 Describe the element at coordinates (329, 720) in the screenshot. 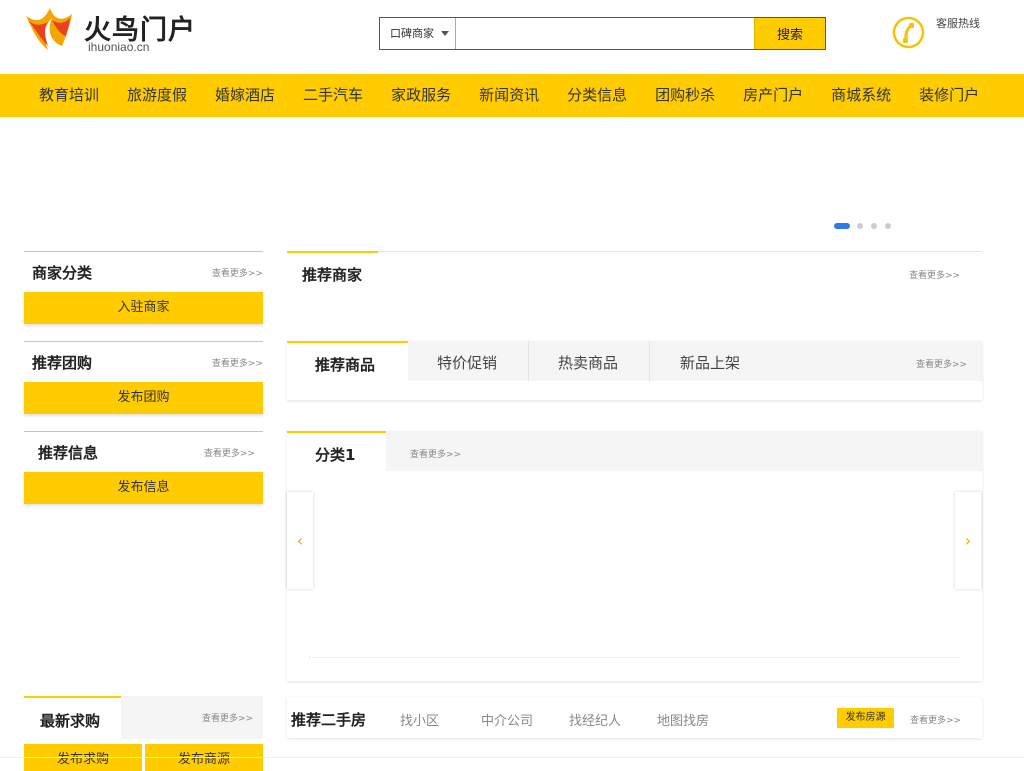

I see `second-hand-title: 推荐二手房` at that location.